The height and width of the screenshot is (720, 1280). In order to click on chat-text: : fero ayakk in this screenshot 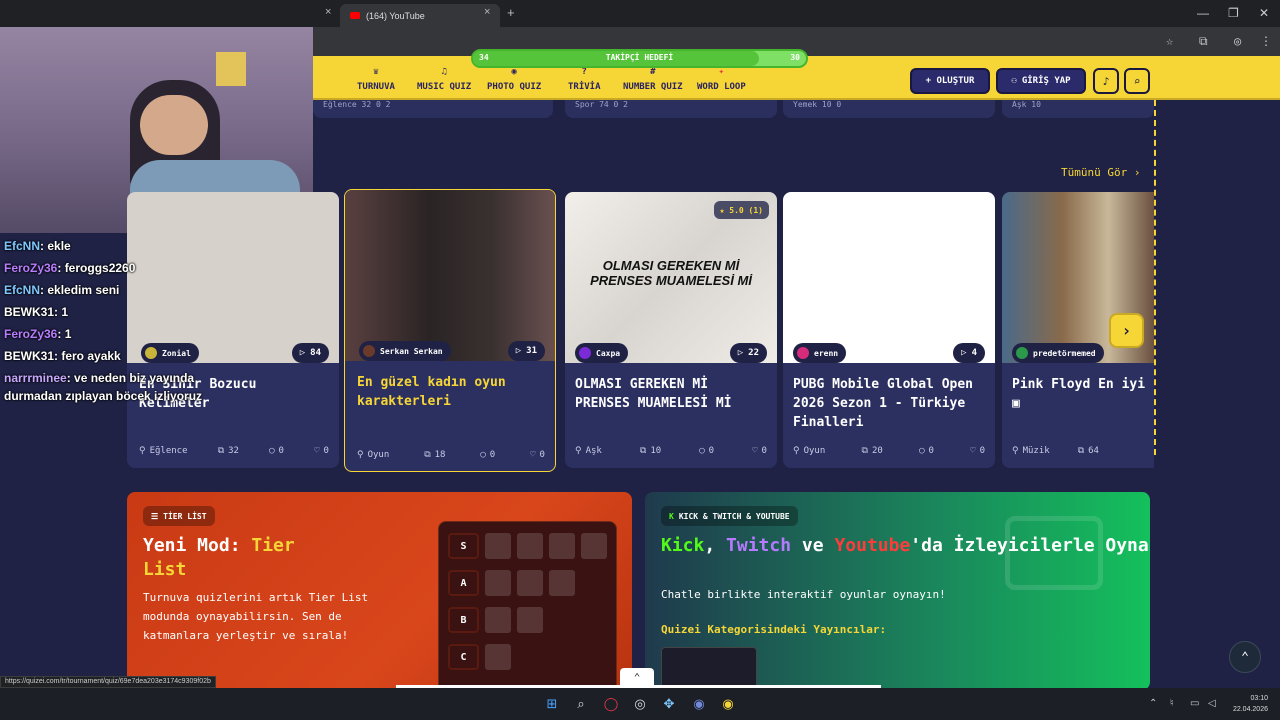, I will do `click(87, 356)`.